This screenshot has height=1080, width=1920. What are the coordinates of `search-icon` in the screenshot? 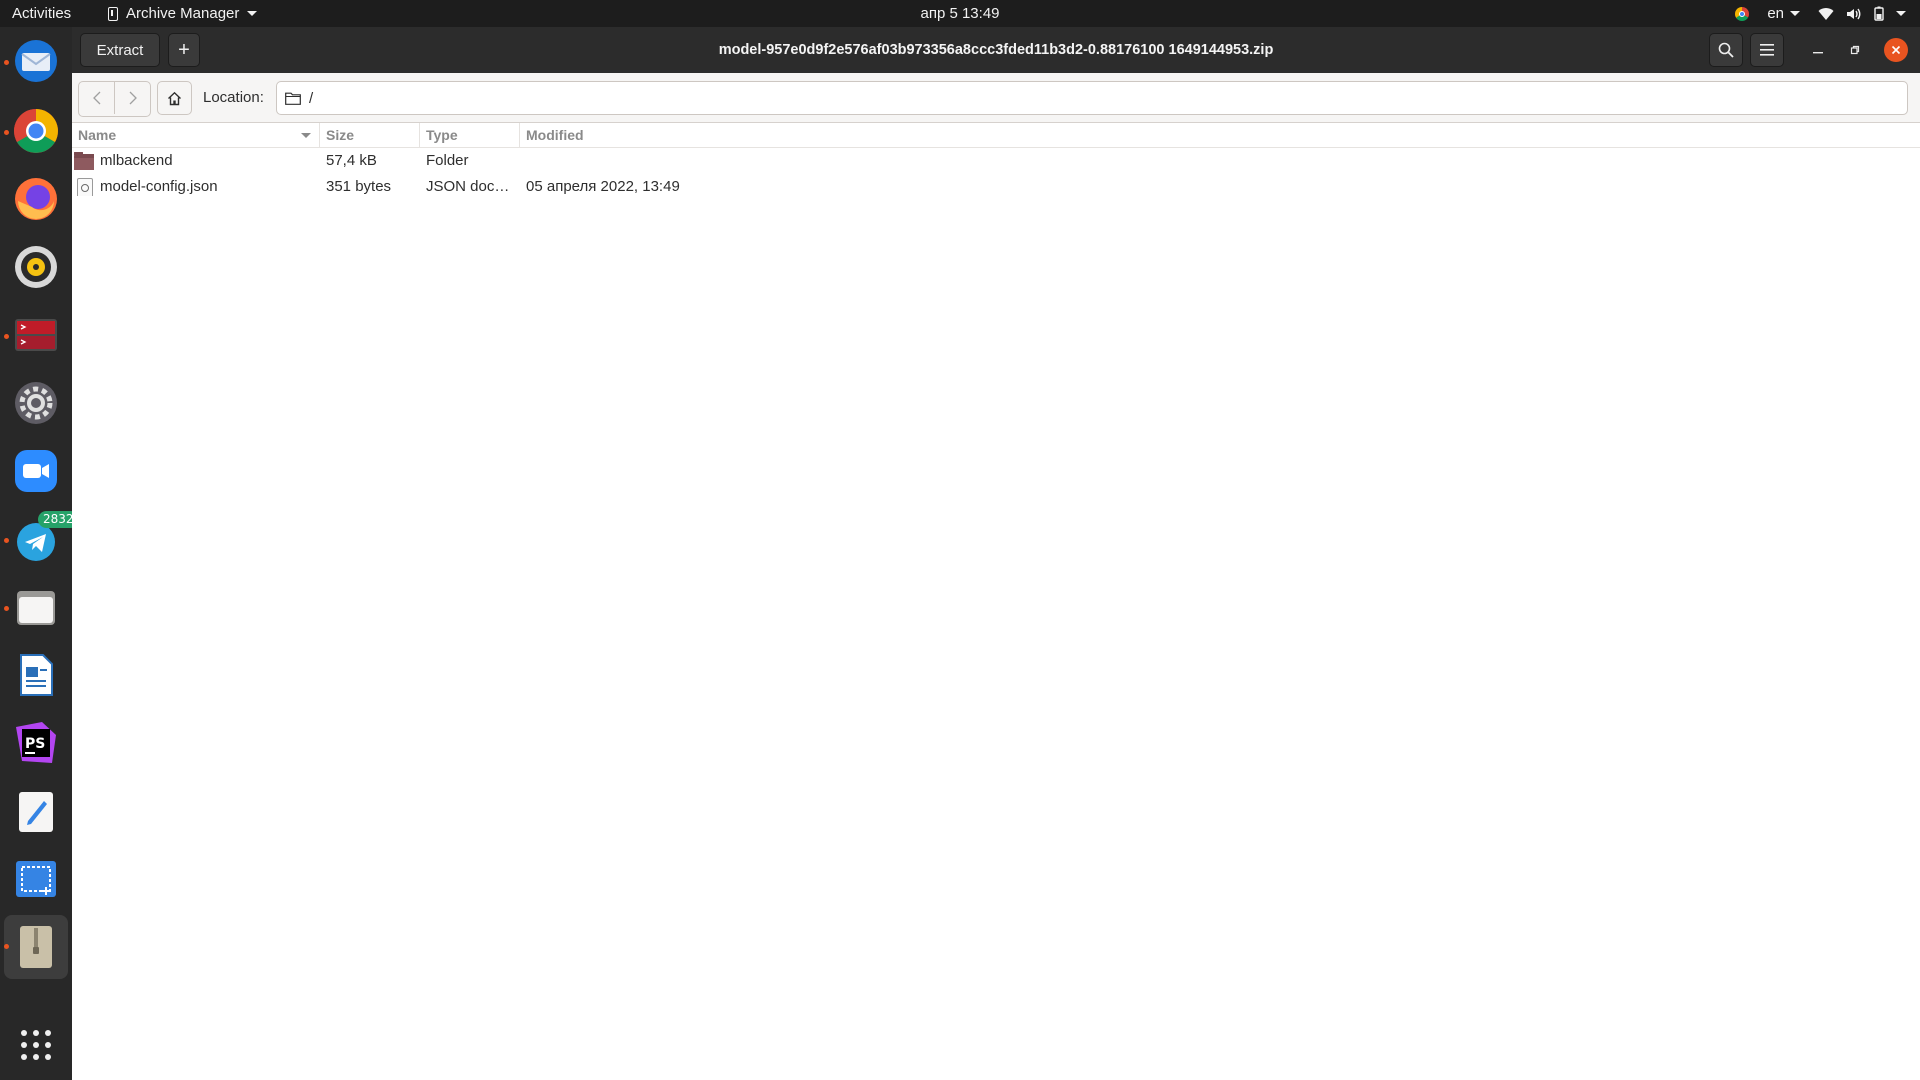 It's located at (1726, 50).